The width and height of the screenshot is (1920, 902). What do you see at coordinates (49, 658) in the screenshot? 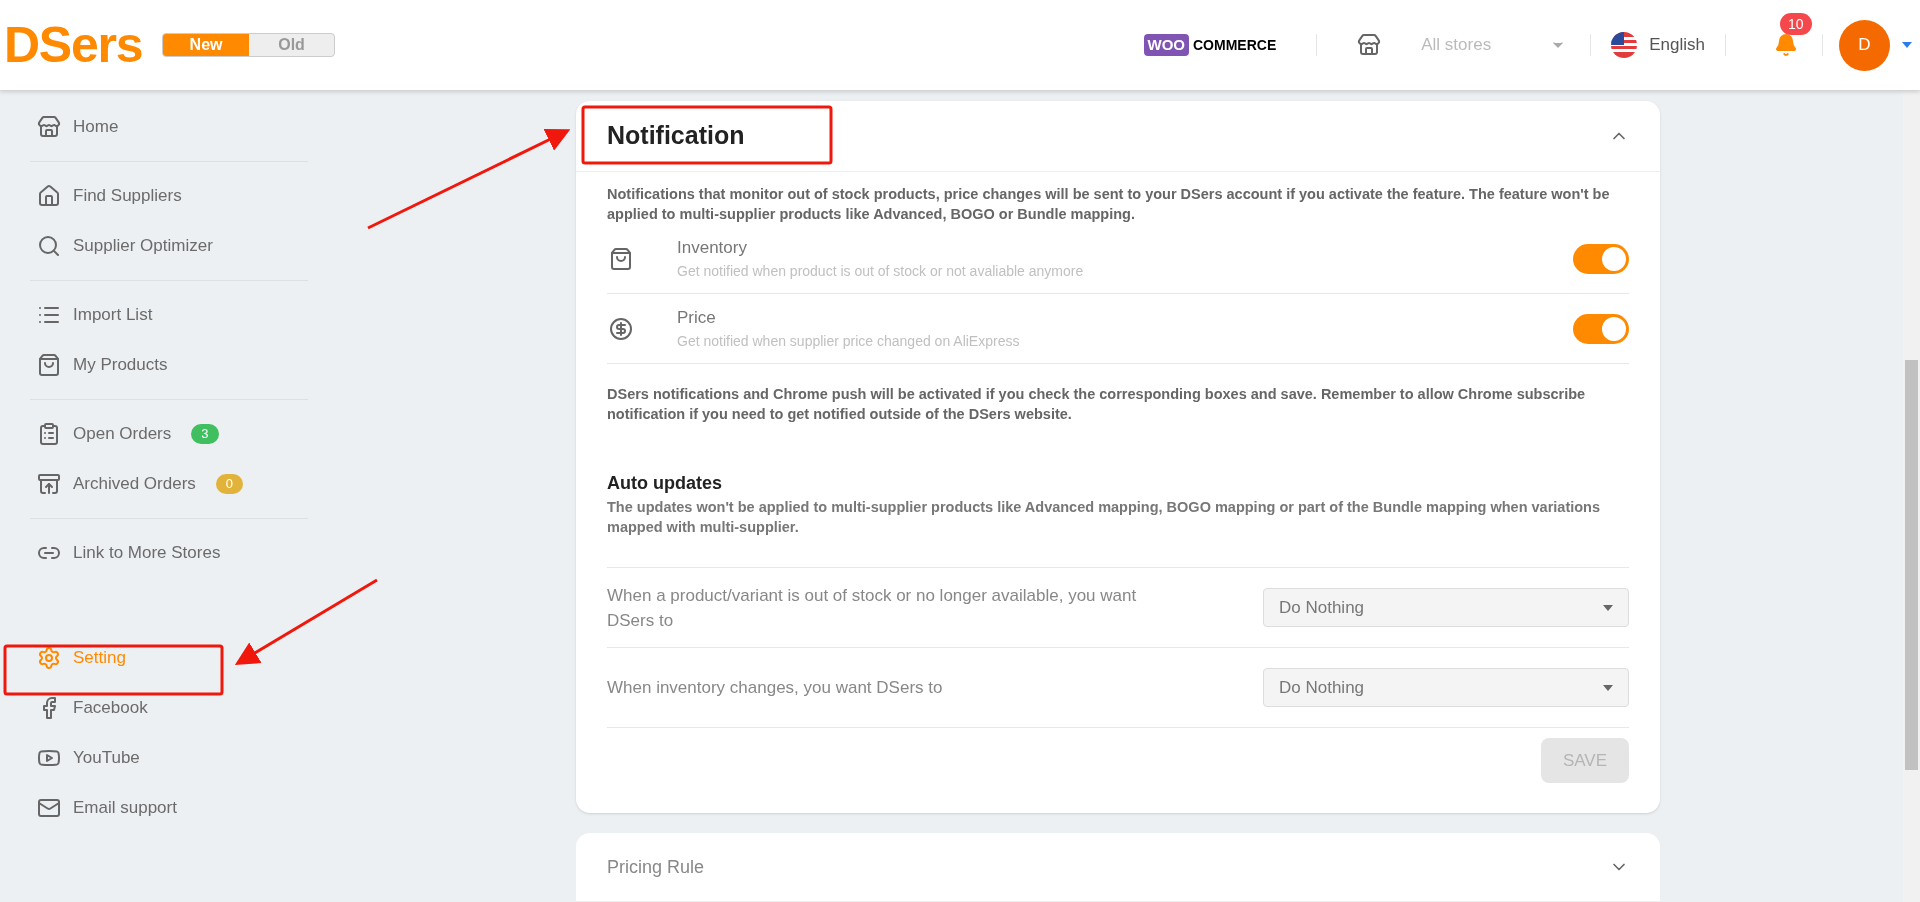
I see `settings-icon` at bounding box center [49, 658].